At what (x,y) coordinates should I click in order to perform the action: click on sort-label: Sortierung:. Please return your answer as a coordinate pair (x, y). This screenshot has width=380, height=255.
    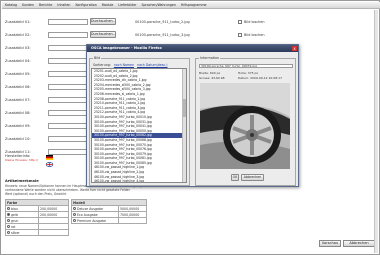
    Looking at the image, I should click on (102, 65).